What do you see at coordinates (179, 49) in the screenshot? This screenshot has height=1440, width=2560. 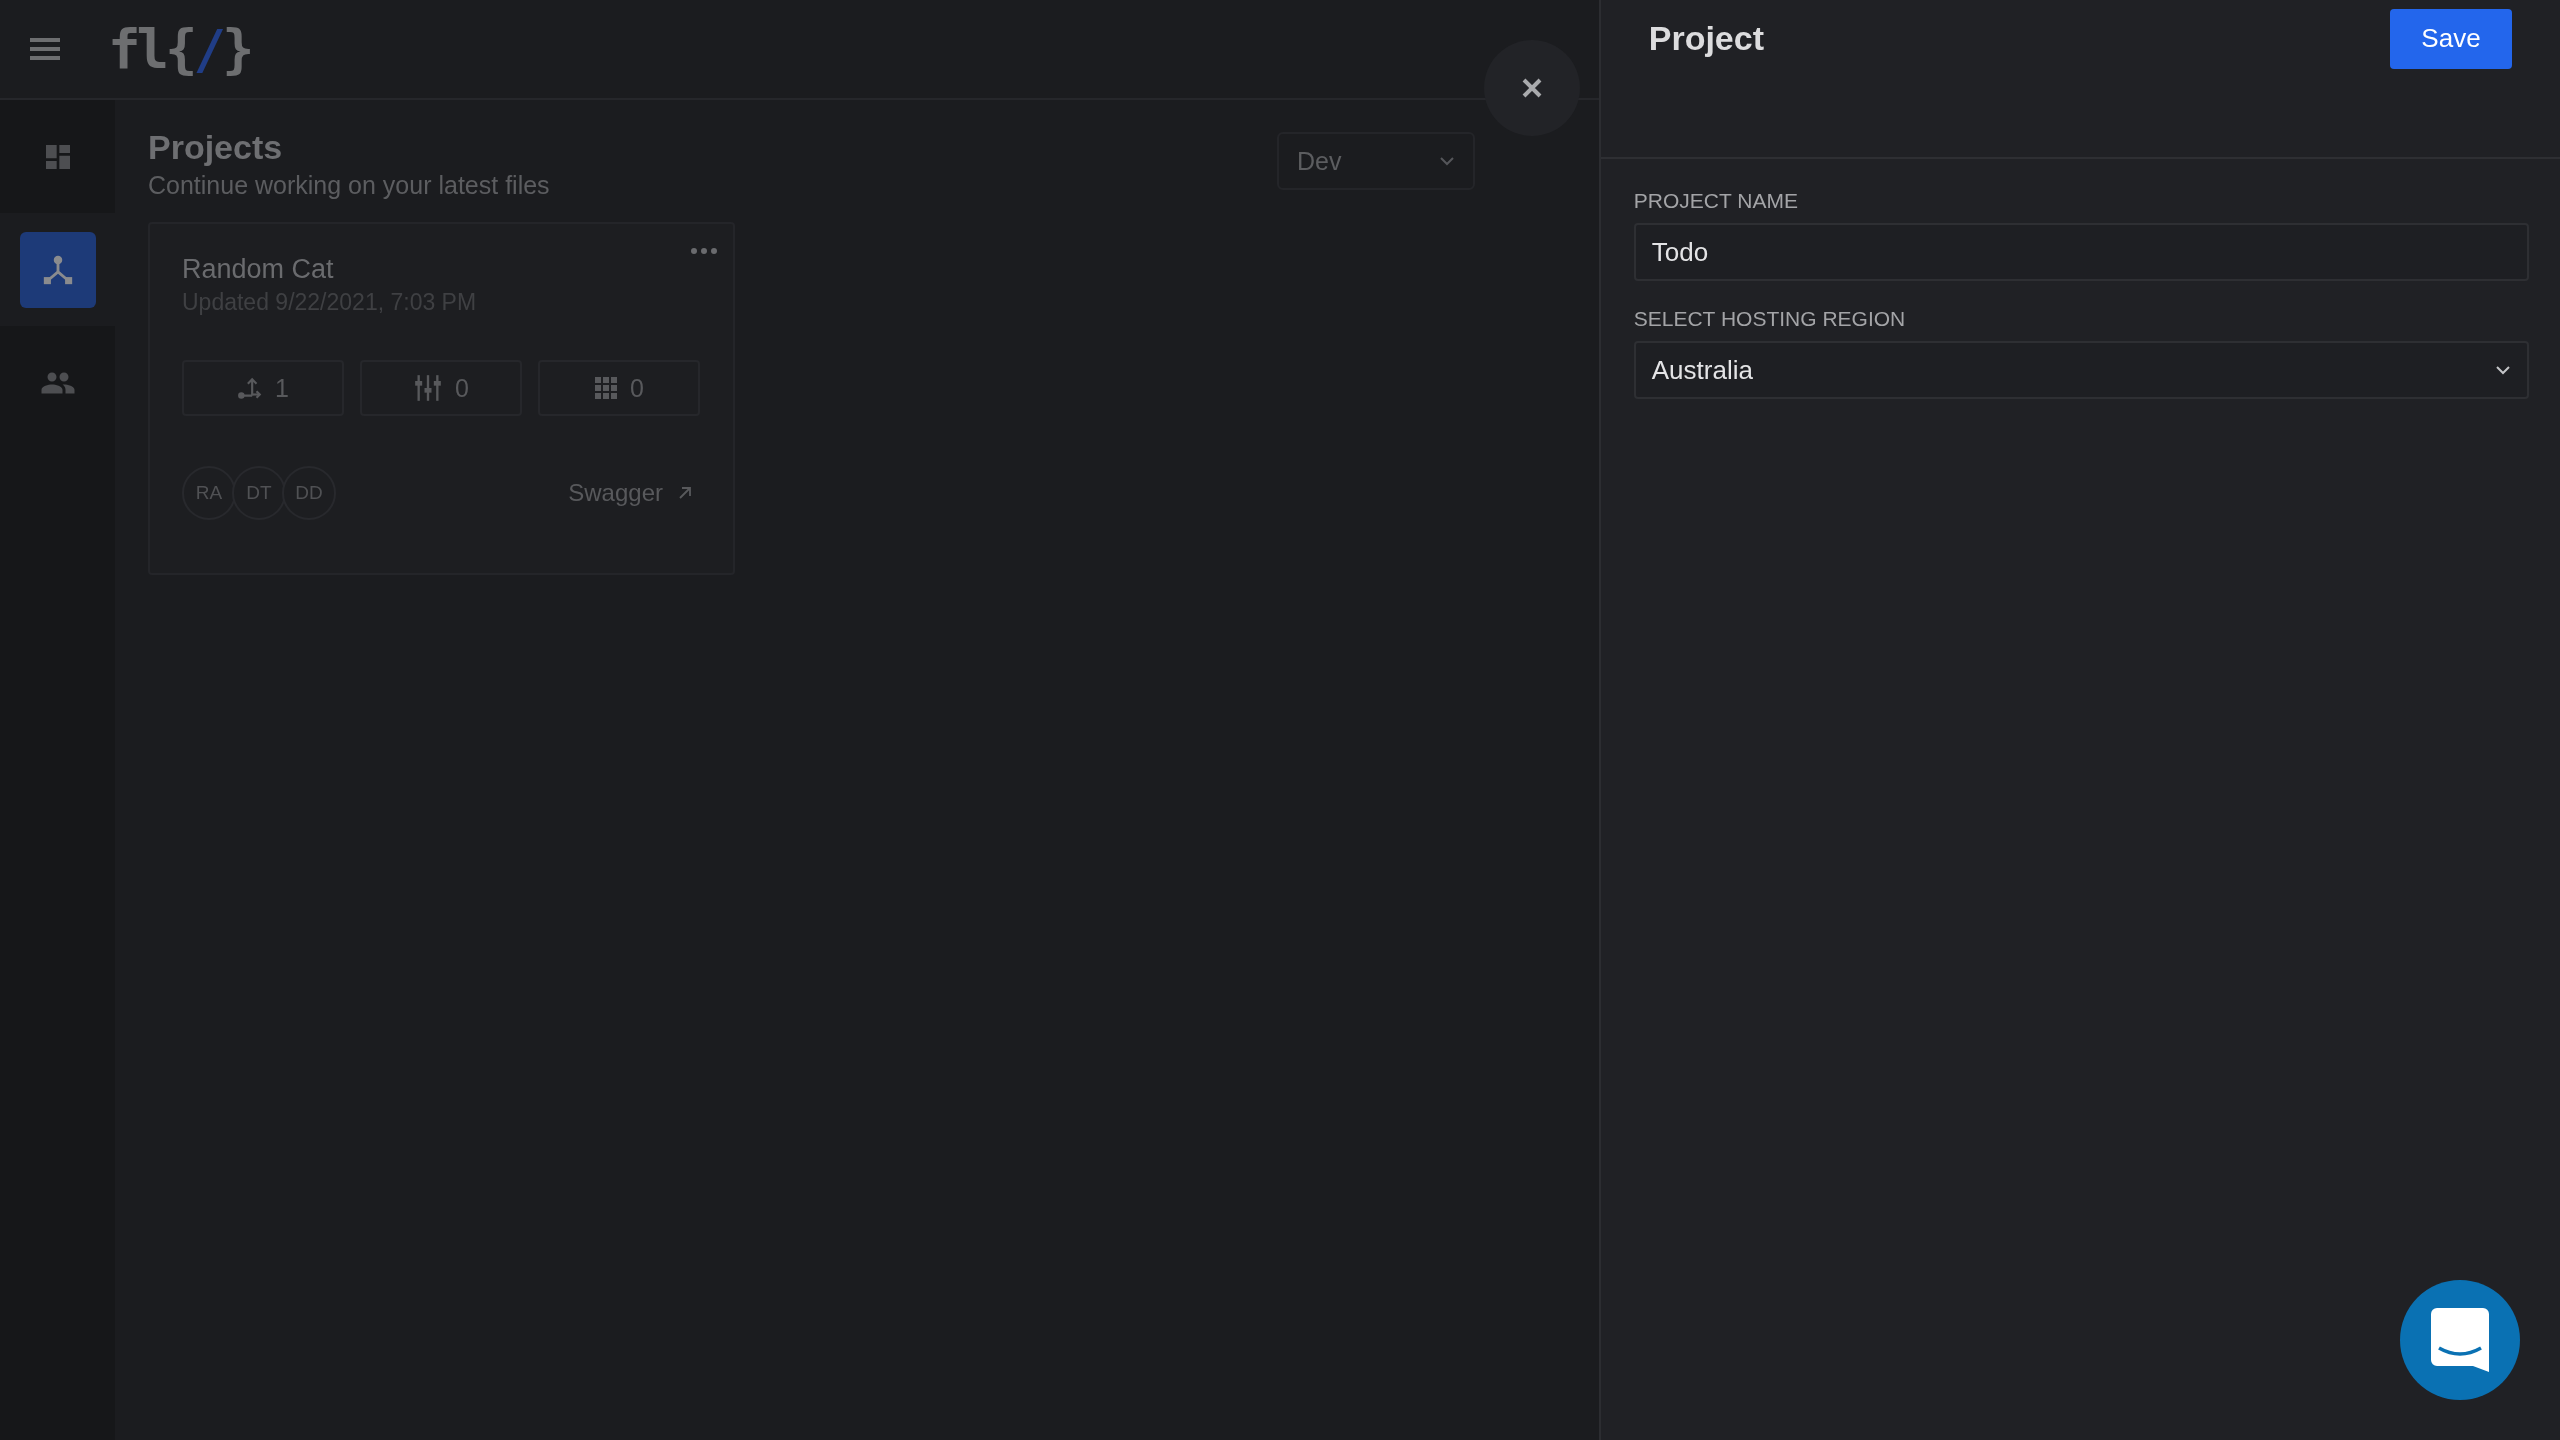 I see `logo: fl{/}` at bounding box center [179, 49].